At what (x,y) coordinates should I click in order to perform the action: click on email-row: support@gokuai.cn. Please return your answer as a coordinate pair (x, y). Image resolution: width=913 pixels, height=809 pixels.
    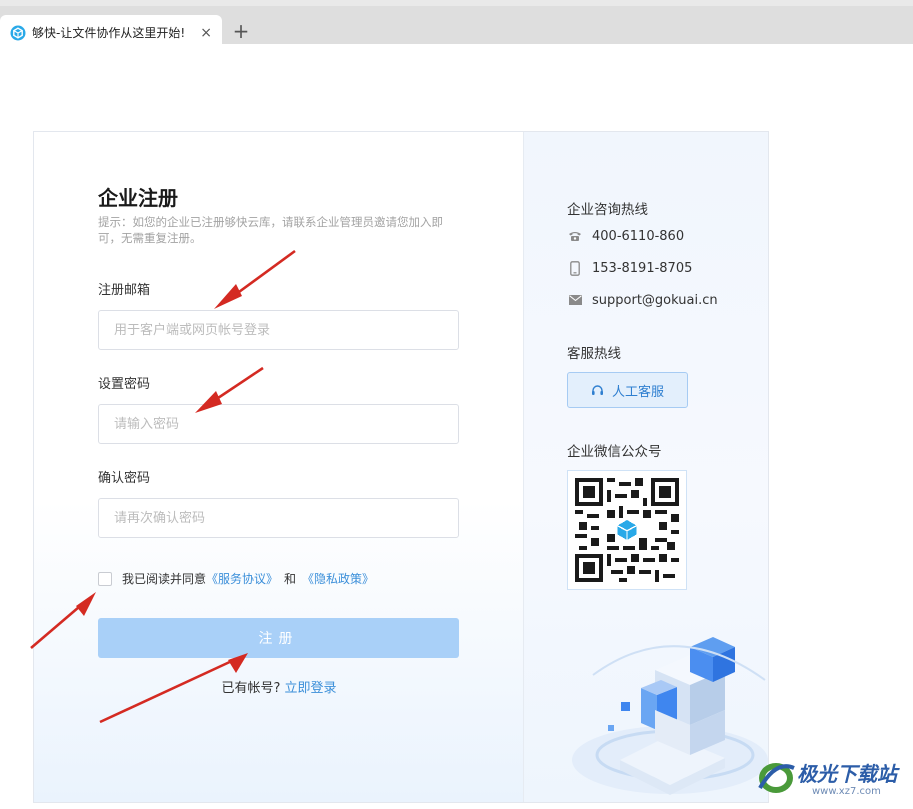
    Looking at the image, I should click on (642, 300).